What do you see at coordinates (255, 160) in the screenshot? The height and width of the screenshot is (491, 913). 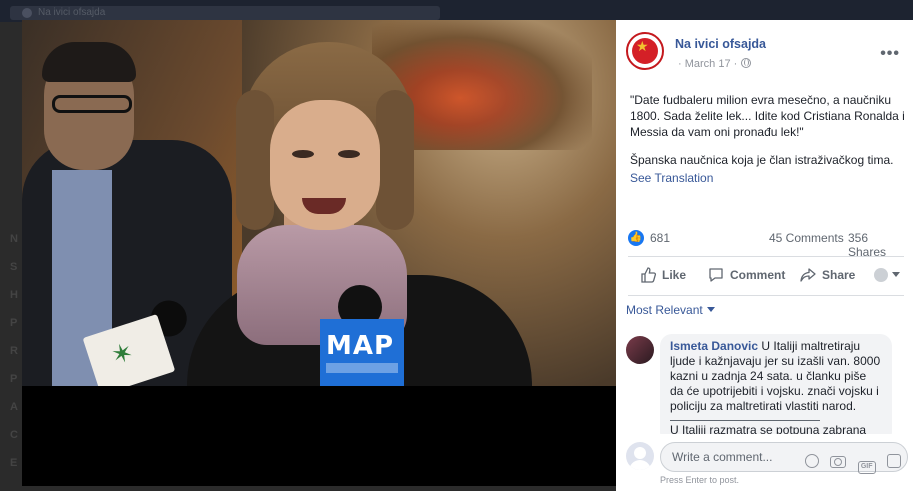 I see `photo-woman-hair-left` at bounding box center [255, 160].